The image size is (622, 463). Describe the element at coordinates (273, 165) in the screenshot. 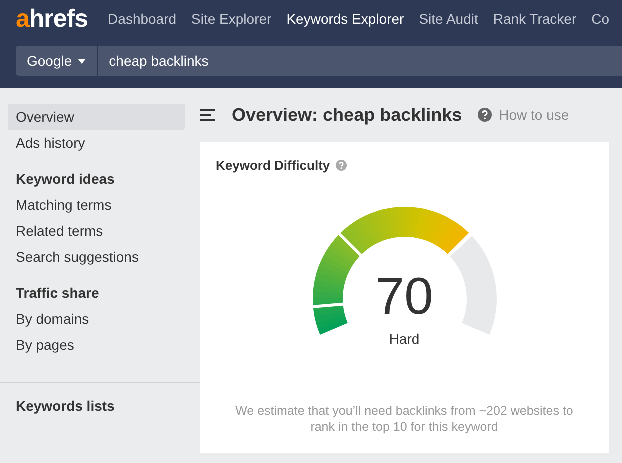

I see `card-title: Keyword Difficulty` at that location.